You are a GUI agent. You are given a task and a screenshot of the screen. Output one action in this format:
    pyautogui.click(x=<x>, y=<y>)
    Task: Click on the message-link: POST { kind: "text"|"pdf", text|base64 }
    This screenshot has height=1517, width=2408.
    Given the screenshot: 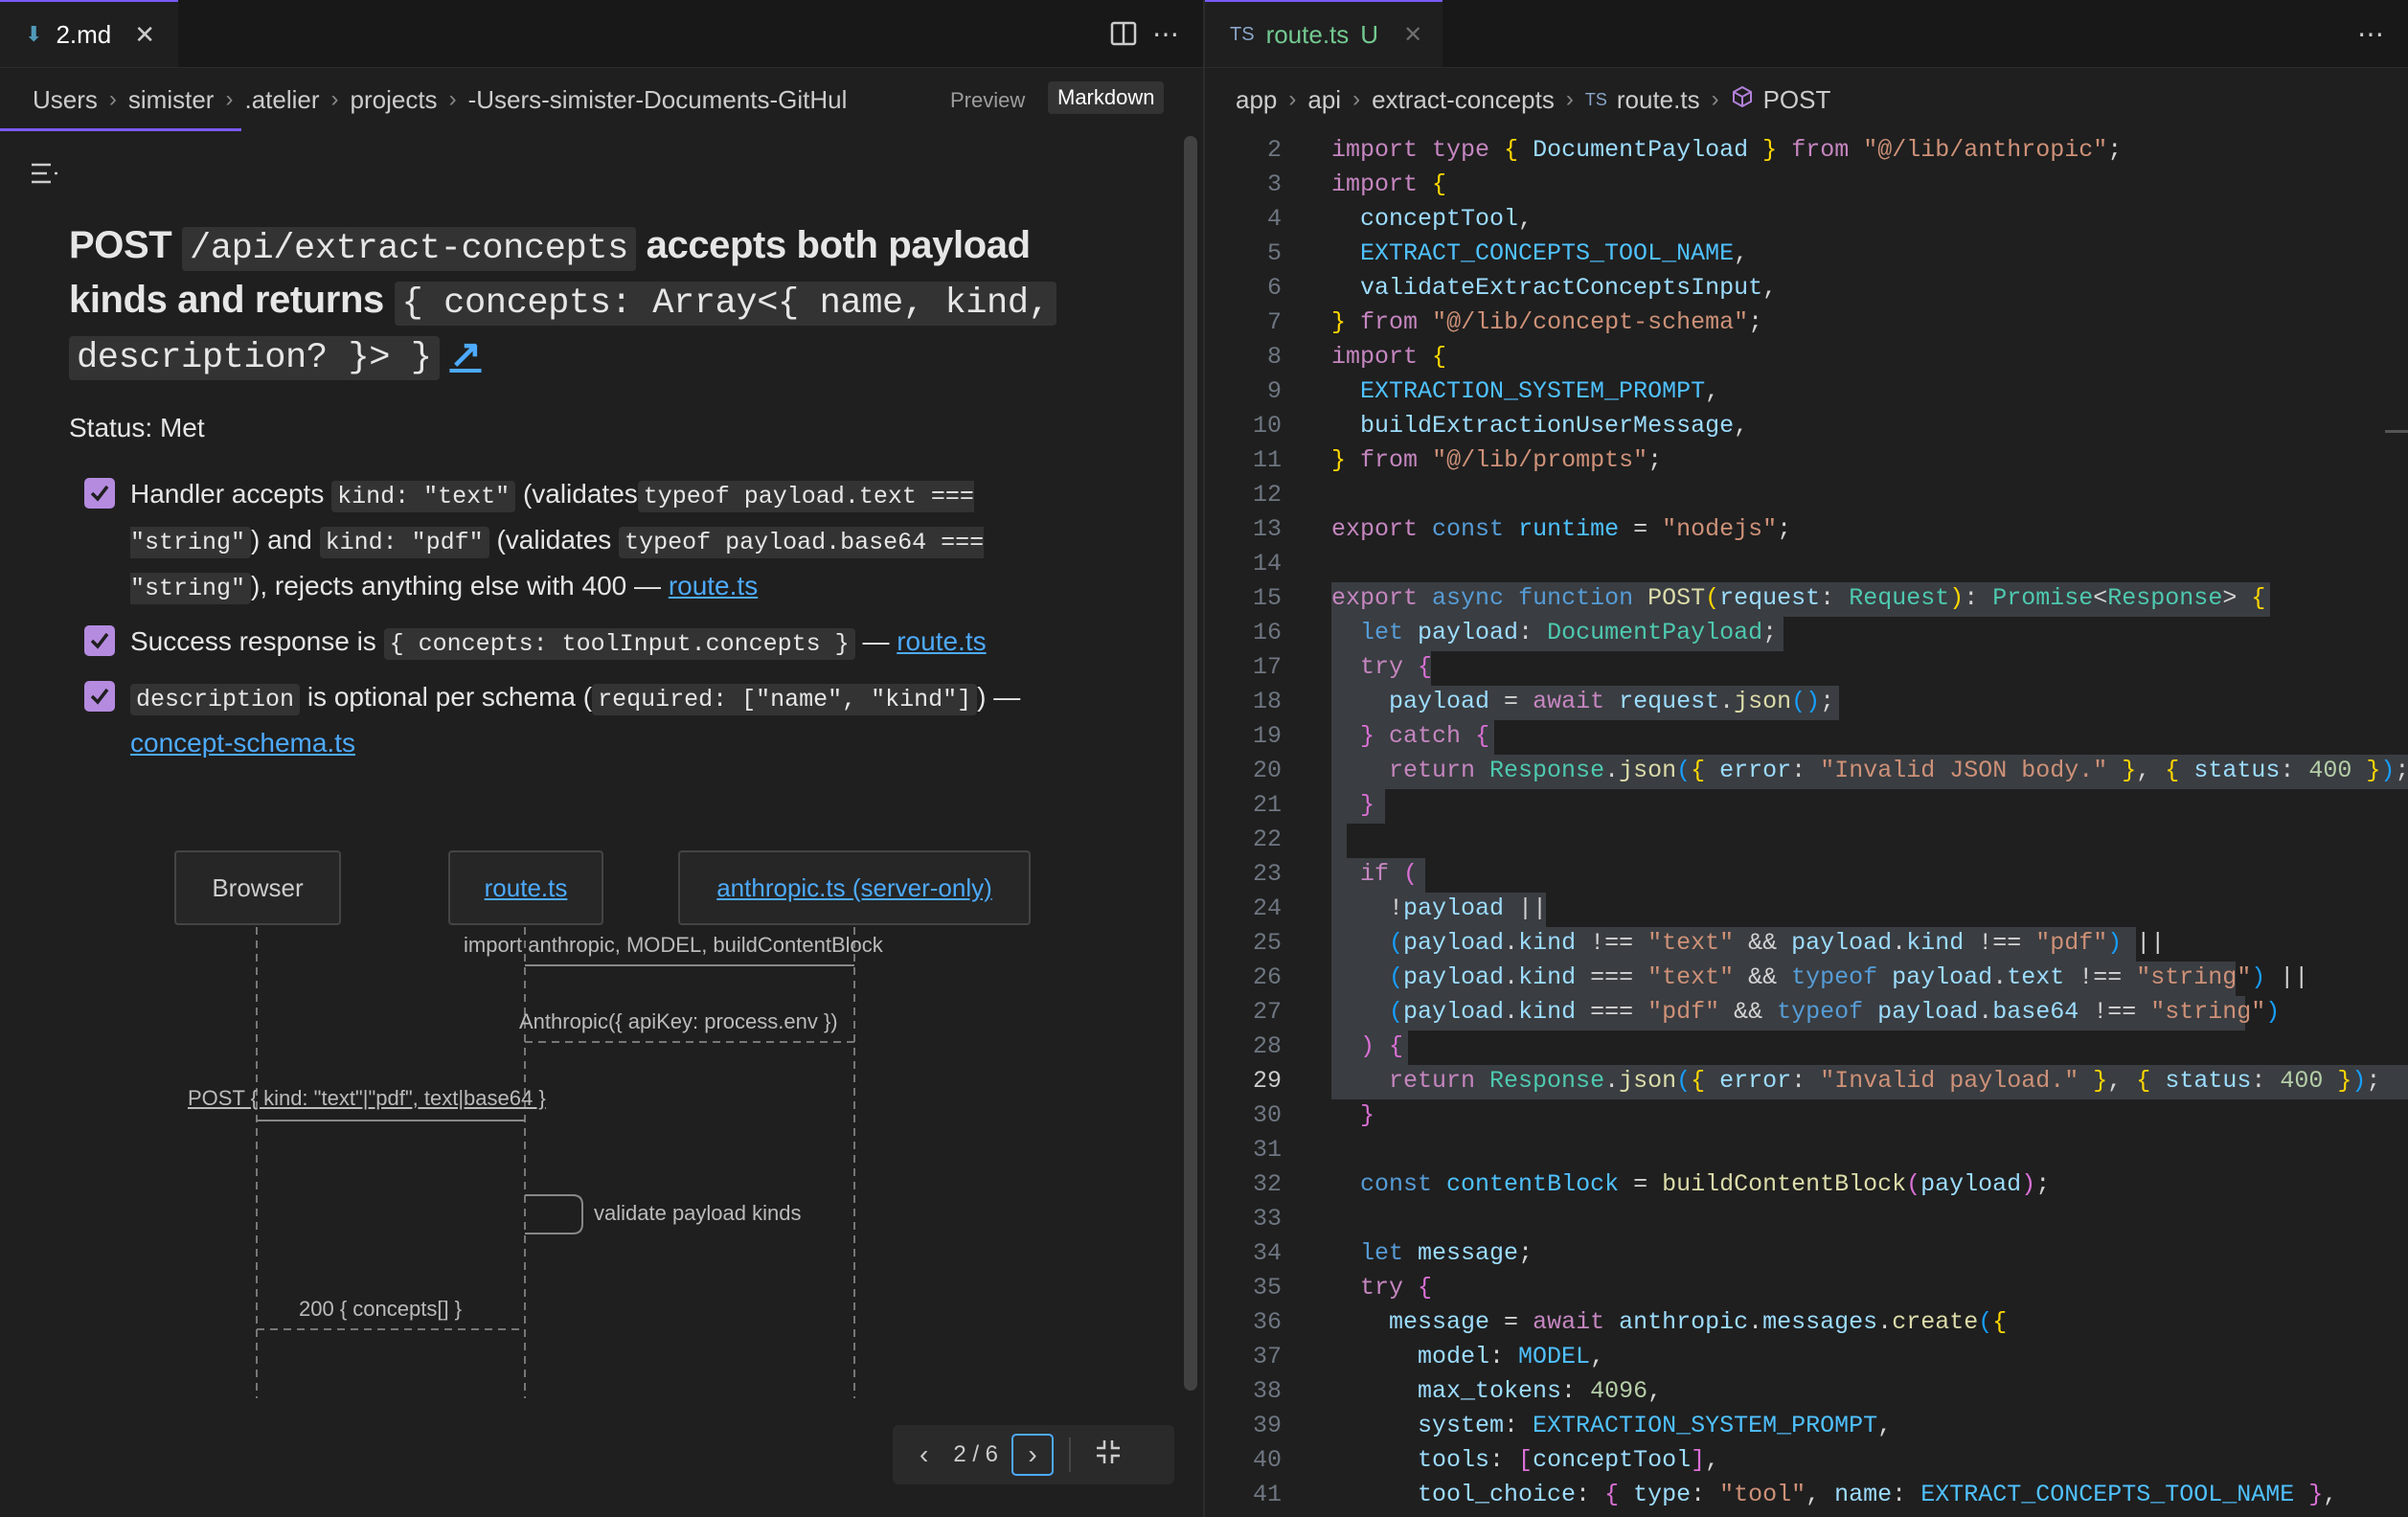 What is the action you would take?
    pyautogui.click(x=367, y=1098)
    